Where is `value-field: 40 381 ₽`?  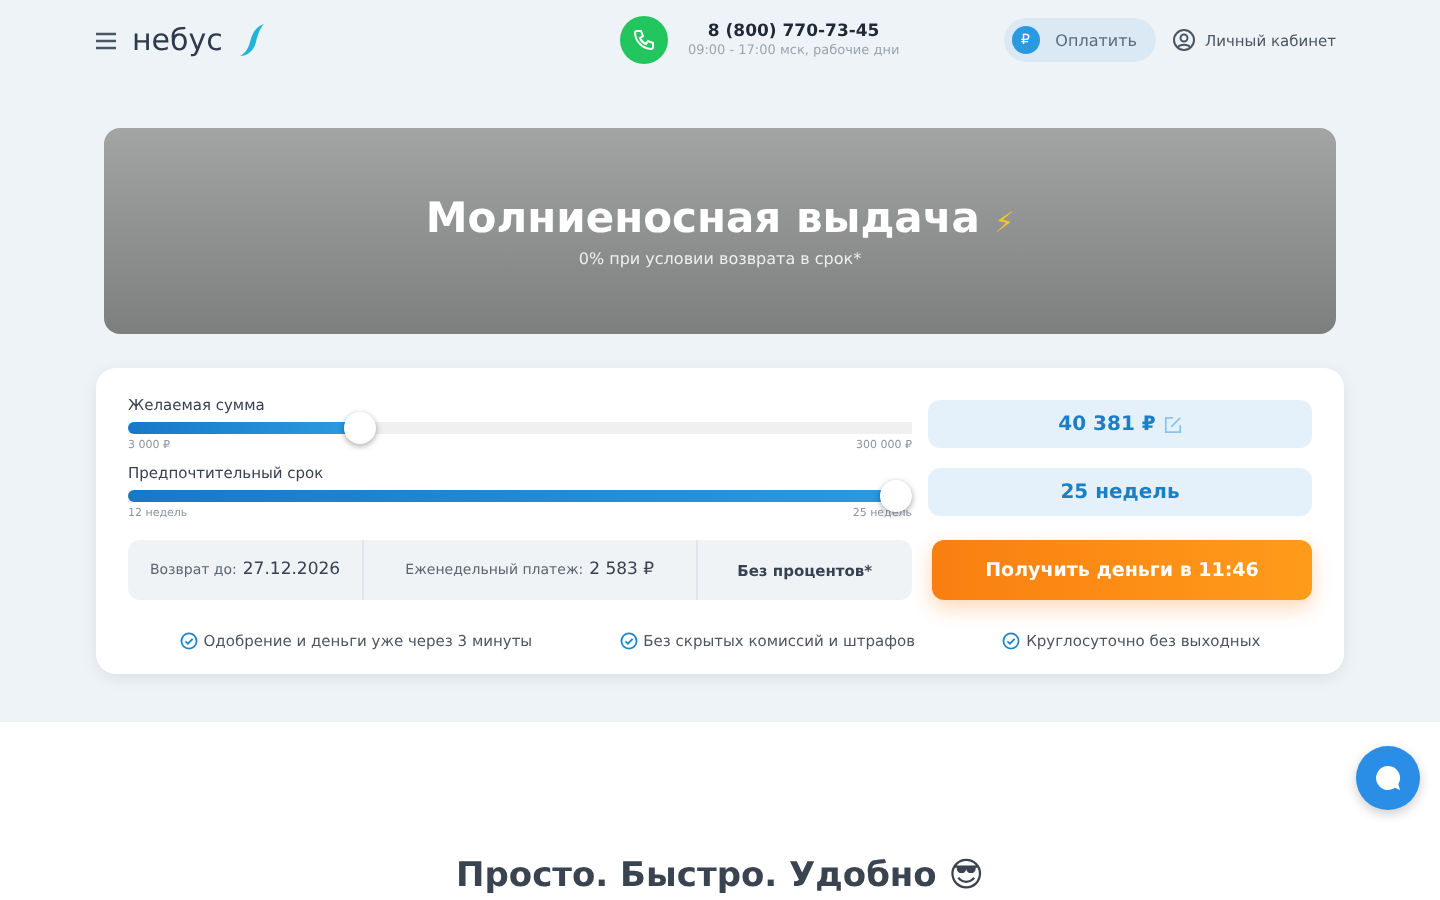
value-field: 40 381 ₽ is located at coordinates (1120, 424).